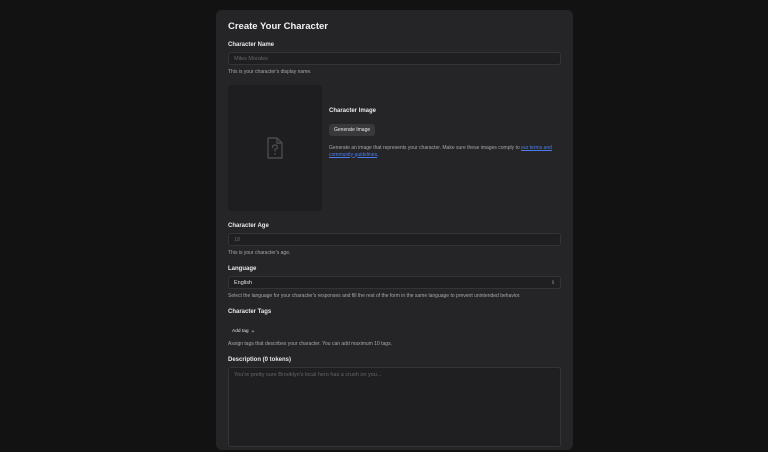 This screenshot has height=452, width=768. Describe the element at coordinates (394, 407) in the screenshot. I see `description-textarea` at that location.